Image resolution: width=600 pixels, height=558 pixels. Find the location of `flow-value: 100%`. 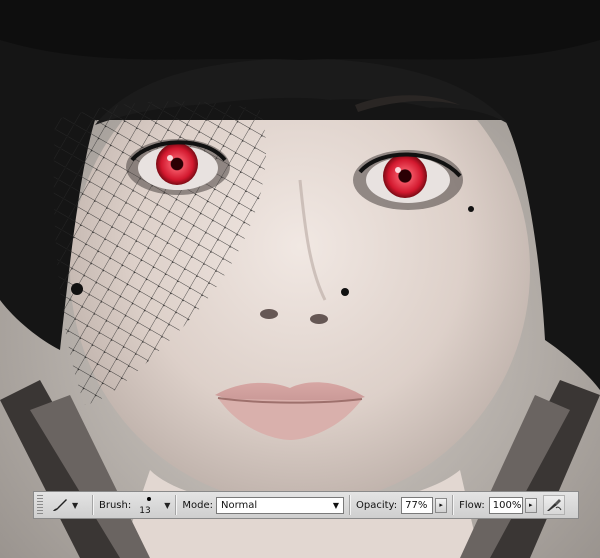

flow-value: 100% is located at coordinates (507, 505).